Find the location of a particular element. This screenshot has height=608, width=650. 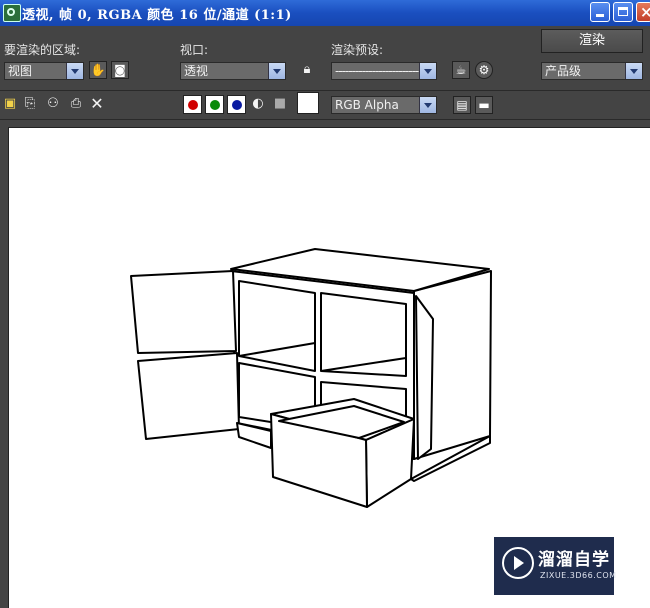

render-region-select: 视图 is located at coordinates (44, 71).